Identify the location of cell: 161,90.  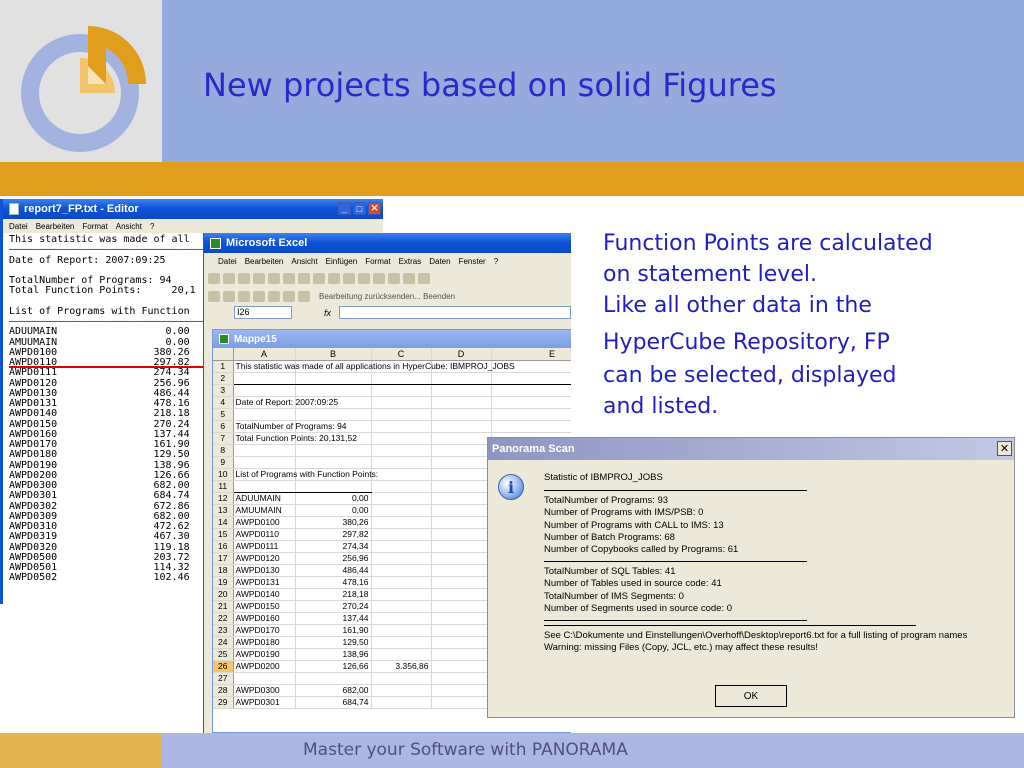
(333, 630).